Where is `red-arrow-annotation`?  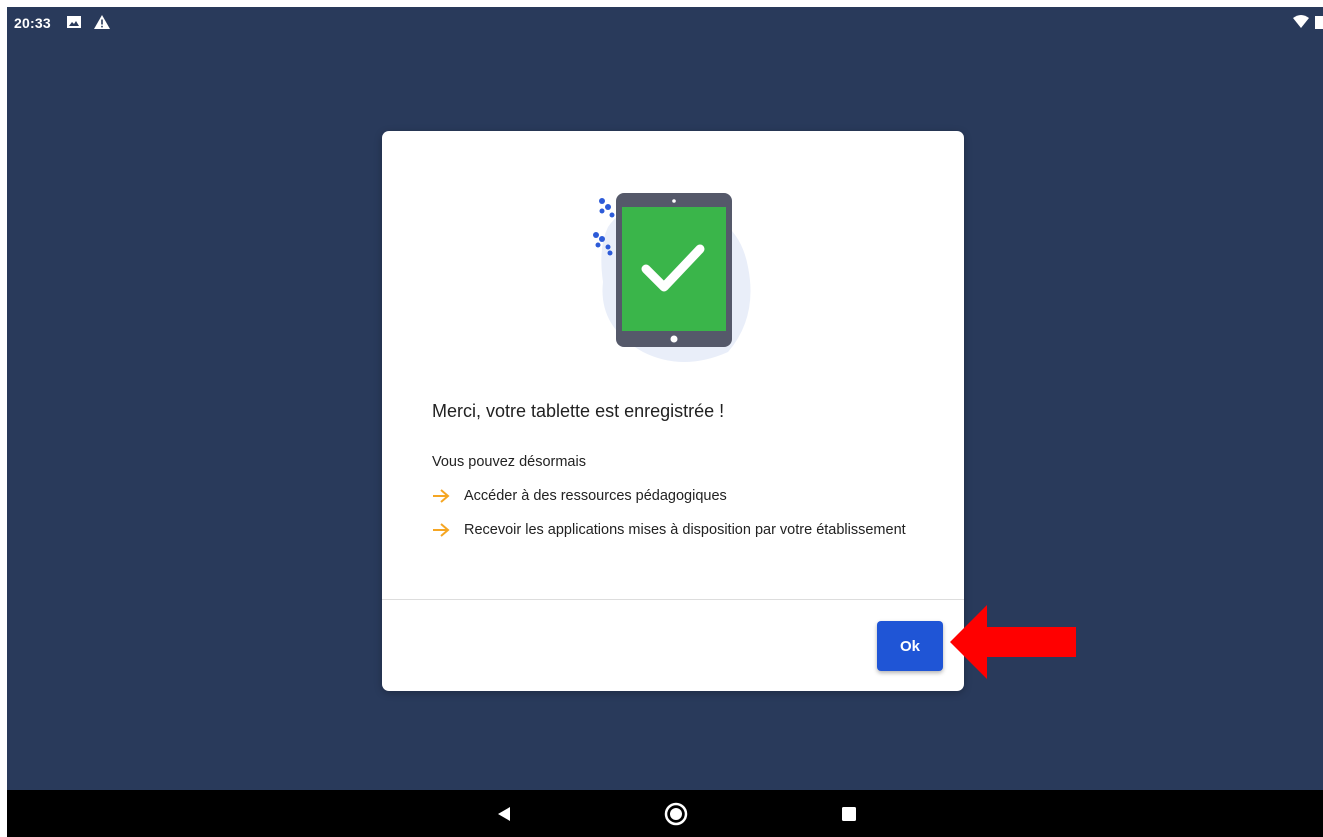 red-arrow-annotation is located at coordinates (1013, 642).